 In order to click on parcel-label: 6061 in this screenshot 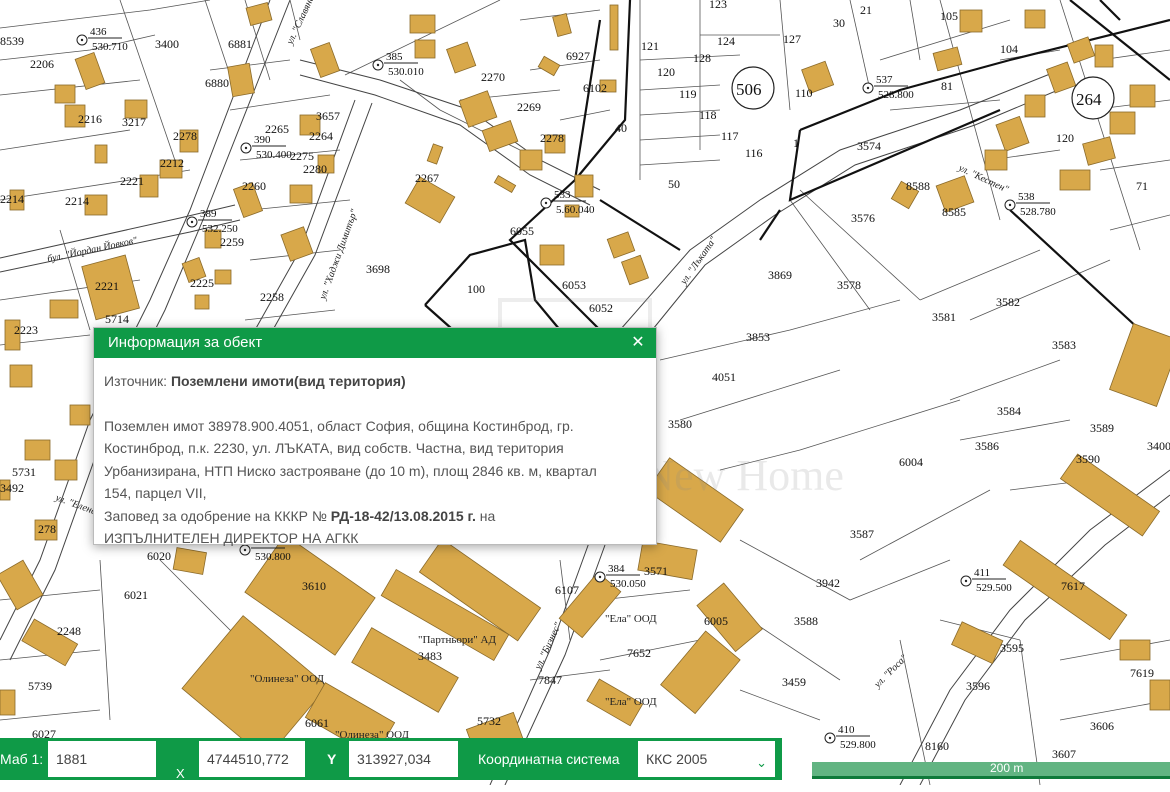, I will do `click(317, 723)`.